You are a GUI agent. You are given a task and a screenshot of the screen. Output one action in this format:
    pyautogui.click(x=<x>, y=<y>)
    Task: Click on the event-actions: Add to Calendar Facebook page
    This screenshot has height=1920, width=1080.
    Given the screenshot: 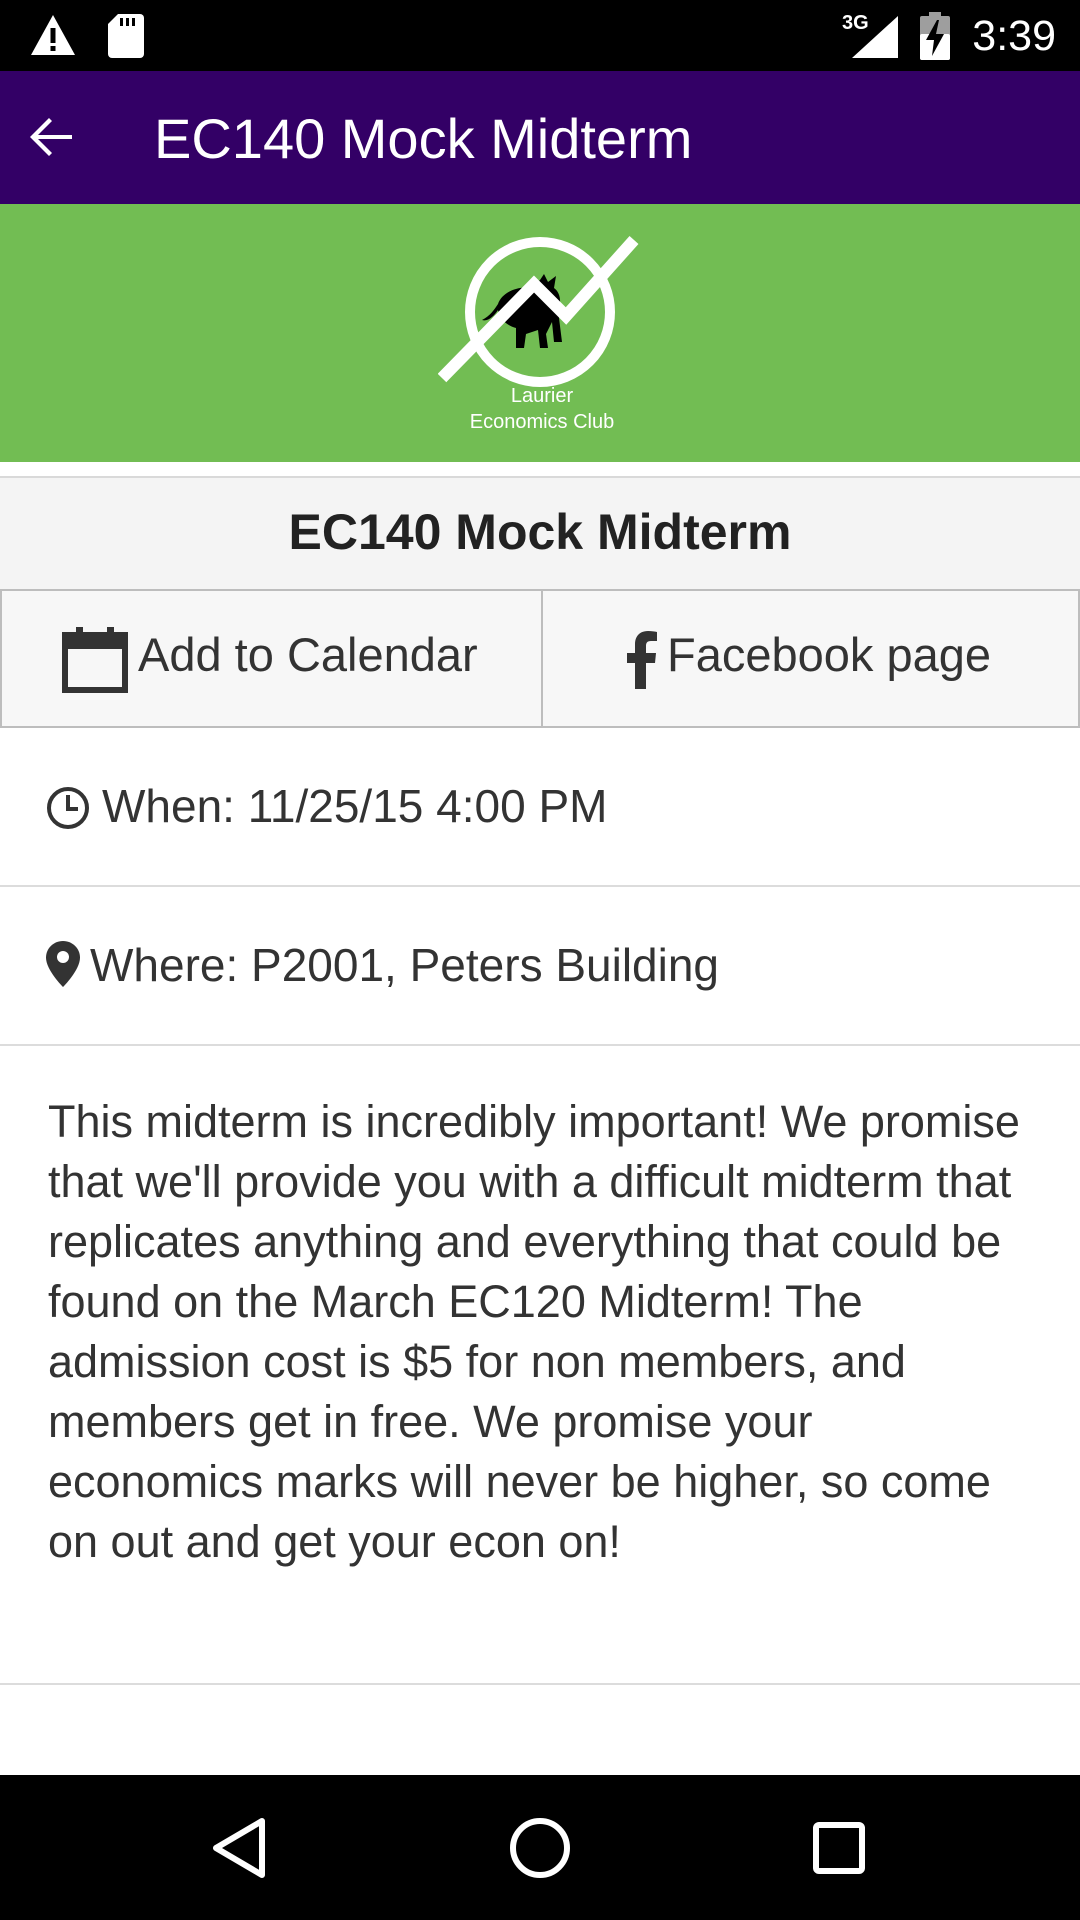 What is the action you would take?
    pyautogui.click(x=540, y=658)
    